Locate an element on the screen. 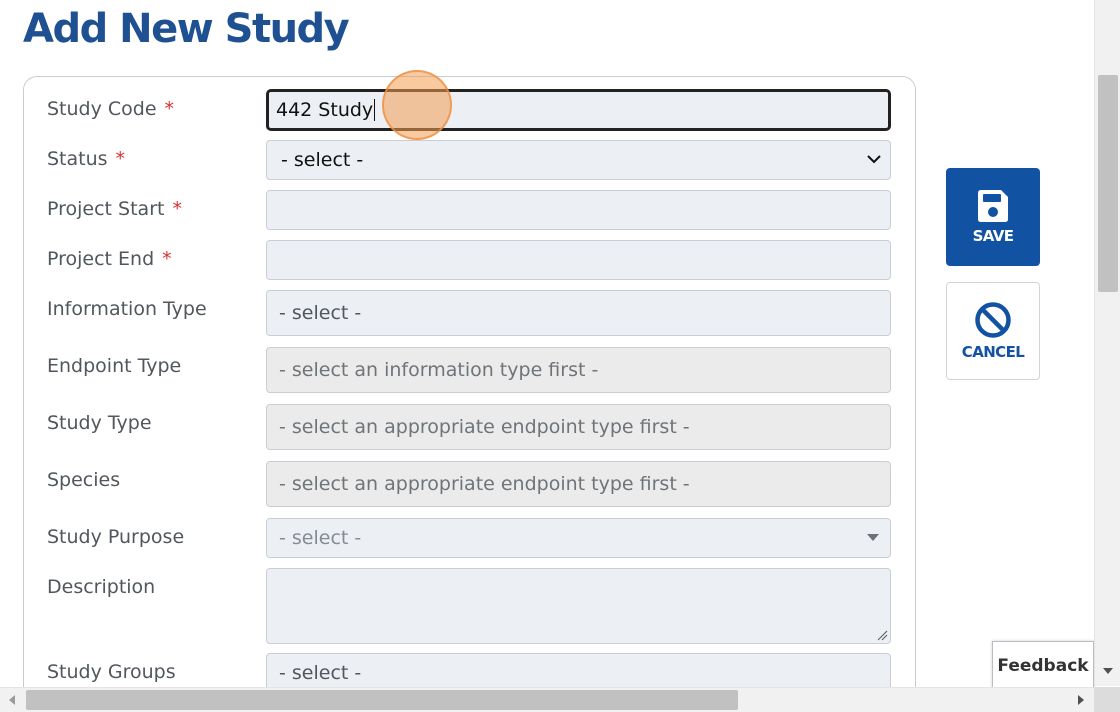 The width and height of the screenshot is (1120, 712). study-code-label: Study Code * is located at coordinates (111, 109).